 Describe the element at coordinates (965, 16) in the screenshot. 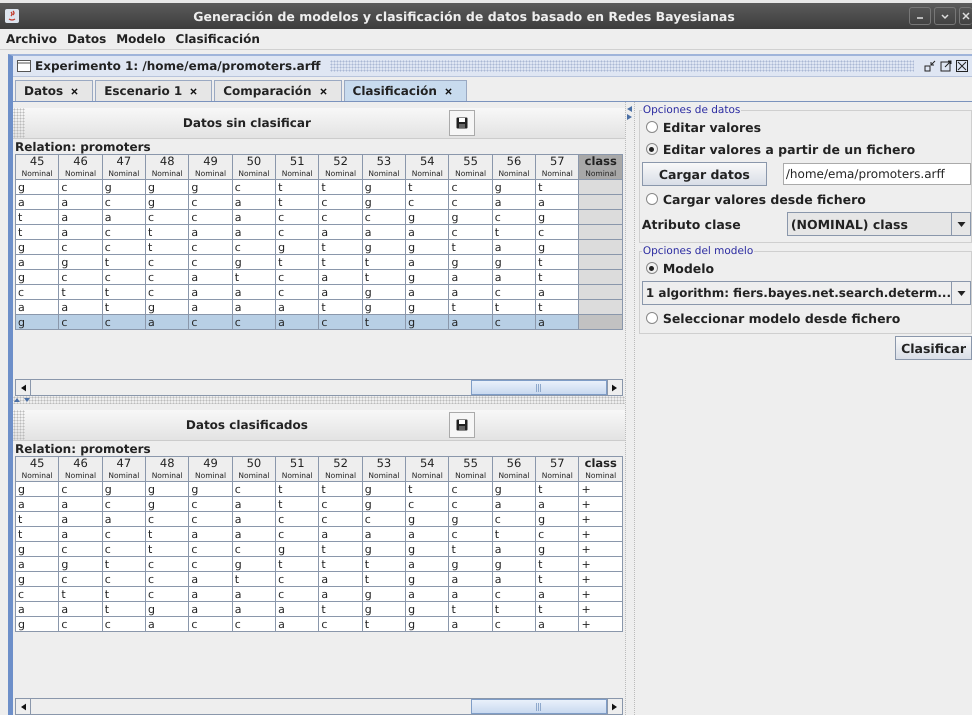

I see `close-button` at that location.